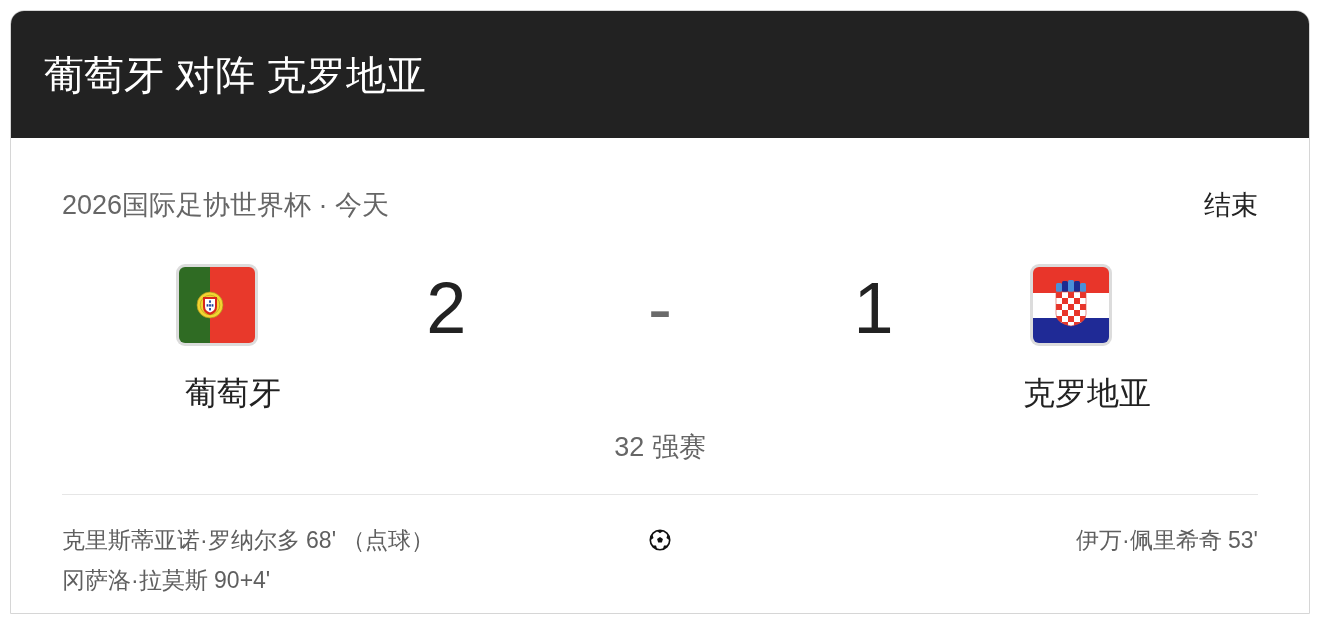  Describe the element at coordinates (166, 580) in the screenshot. I see `goal-scorer: 冈萨洛·拉莫斯 90+4'` at that location.